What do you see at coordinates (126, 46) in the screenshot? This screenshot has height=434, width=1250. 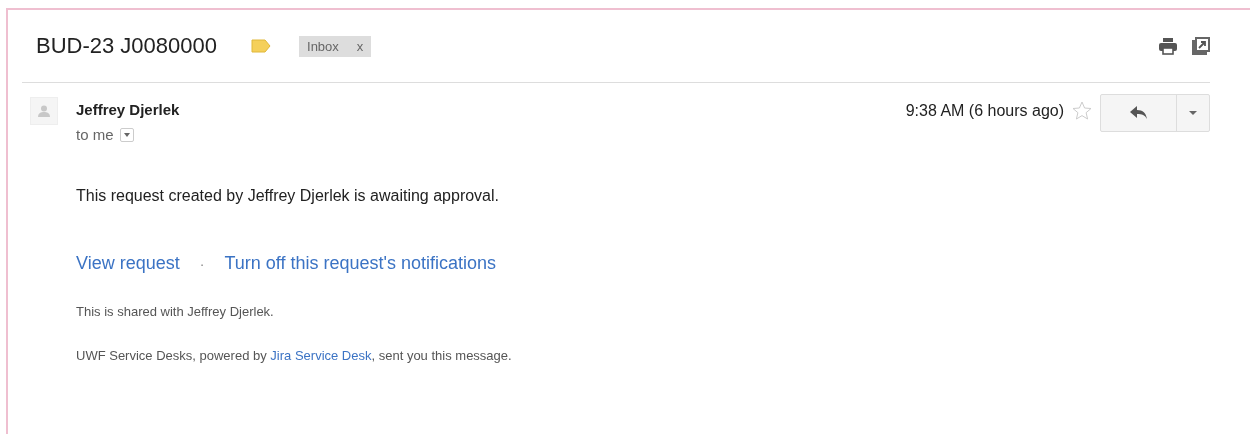 I see `email-subject: BUD-23 J0080000` at bounding box center [126, 46].